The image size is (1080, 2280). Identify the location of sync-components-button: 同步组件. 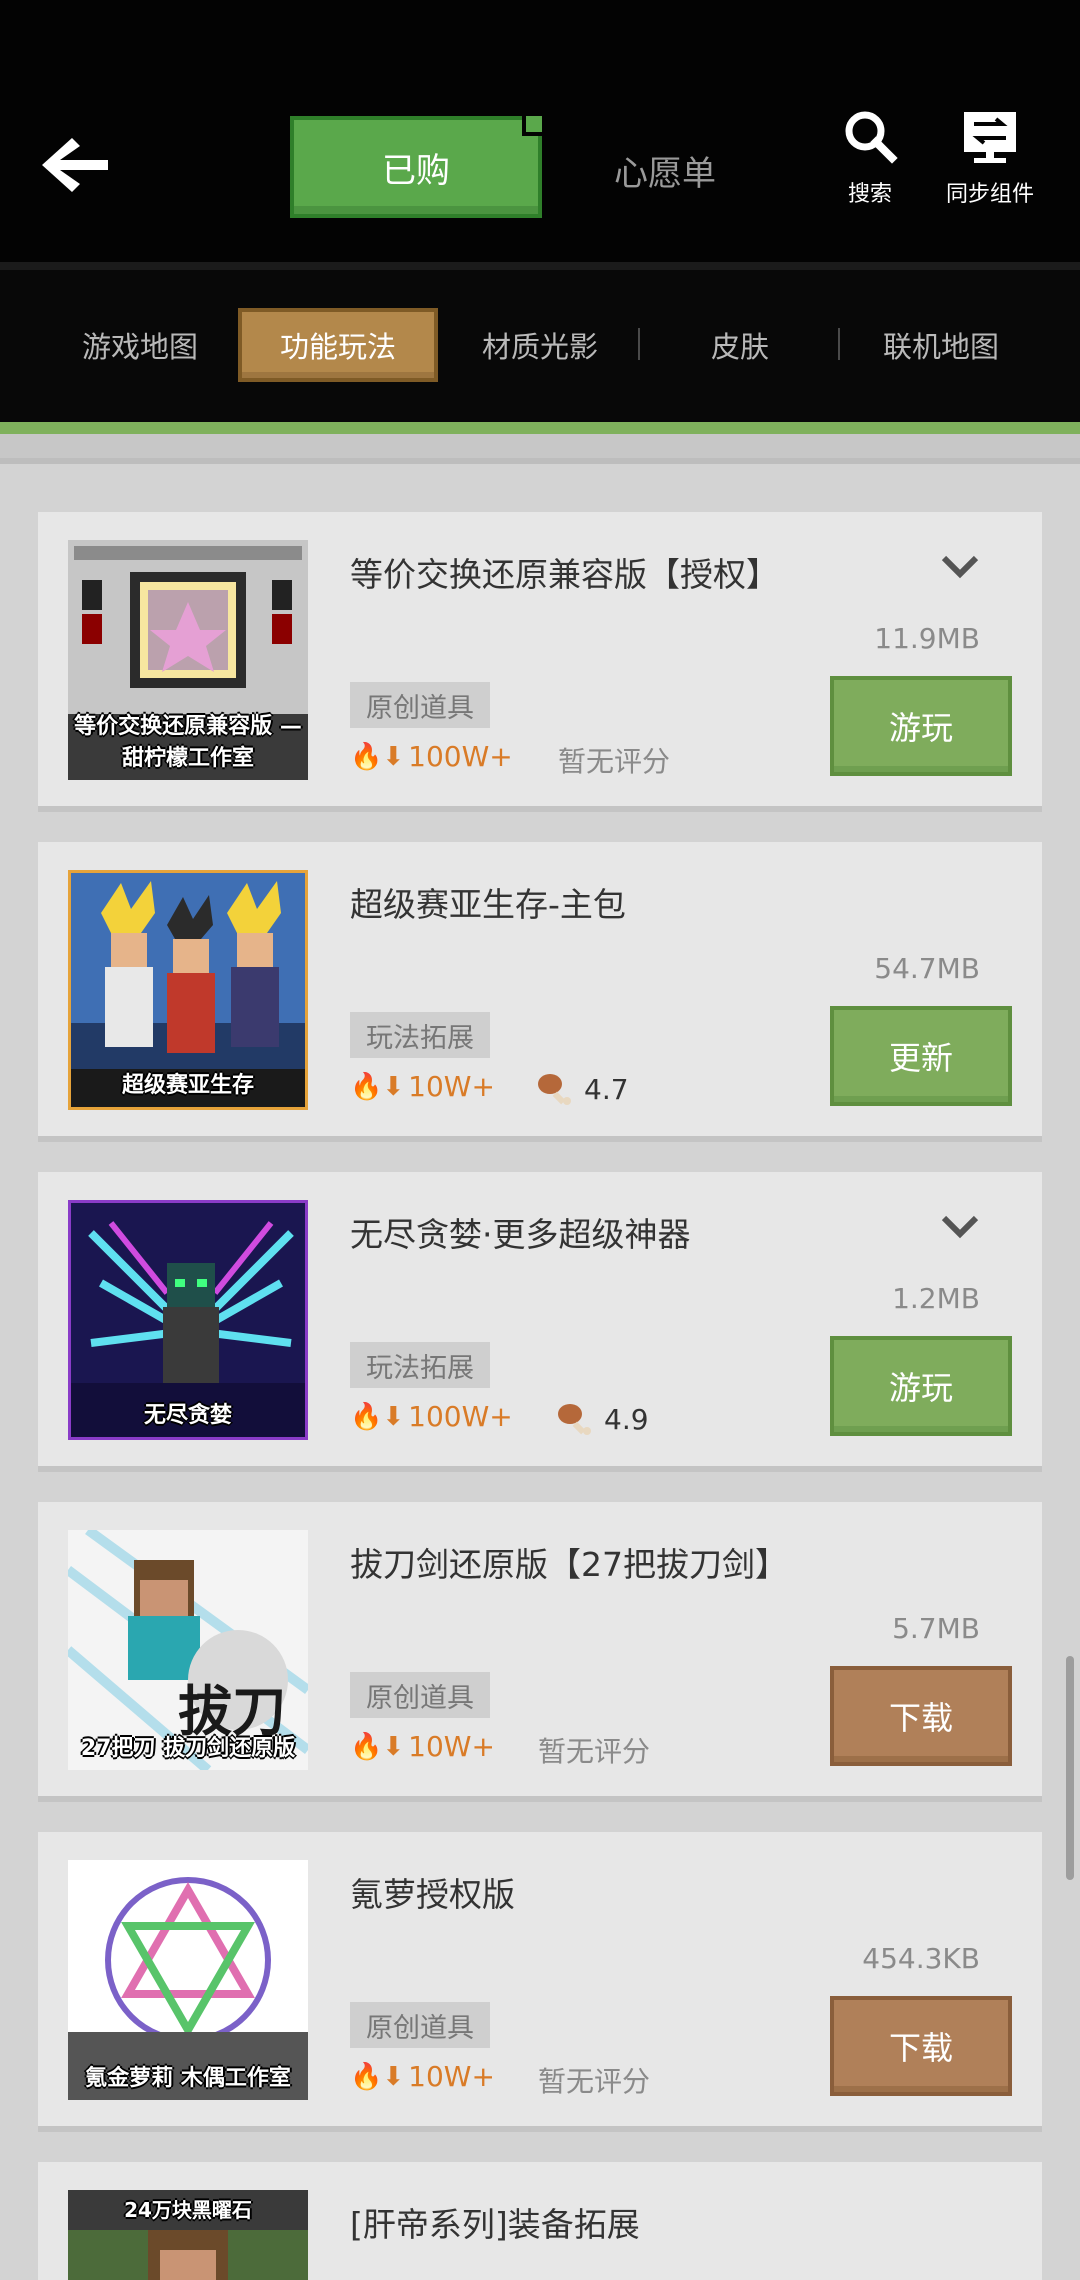
(990, 158).